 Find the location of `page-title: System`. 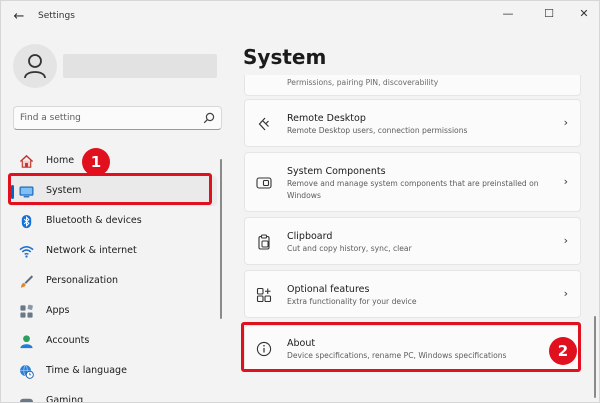

page-title: System is located at coordinates (285, 57).